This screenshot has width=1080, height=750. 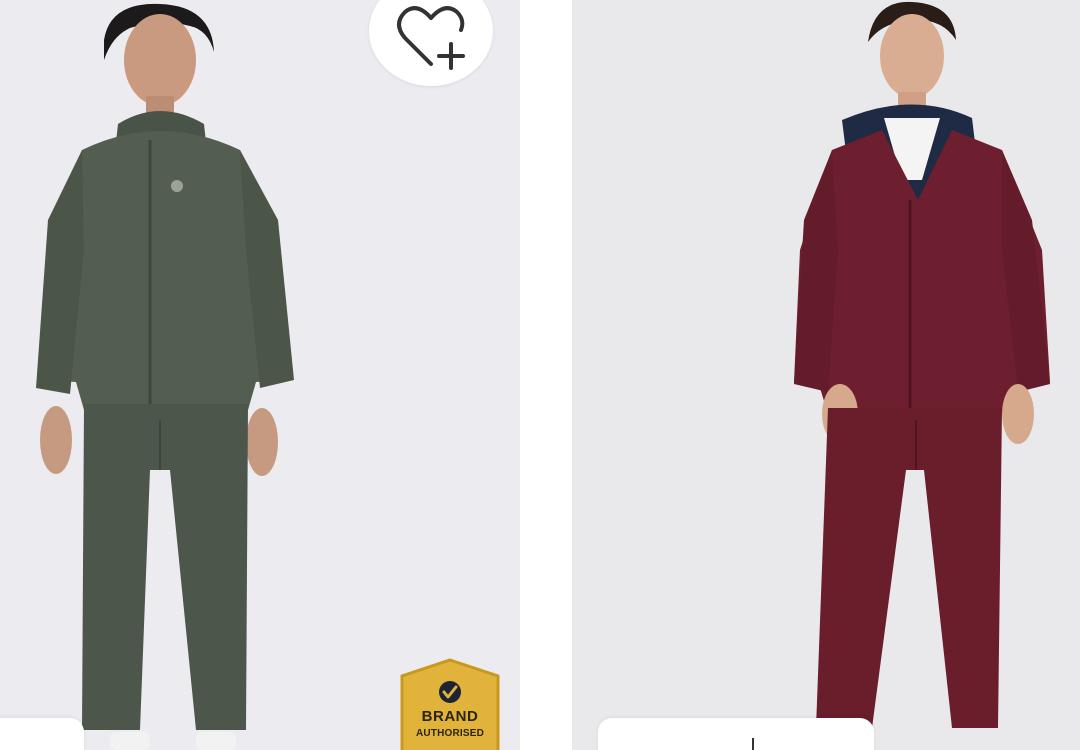 I want to click on badge-line-2: AUTHORISED, so click(x=450, y=733).